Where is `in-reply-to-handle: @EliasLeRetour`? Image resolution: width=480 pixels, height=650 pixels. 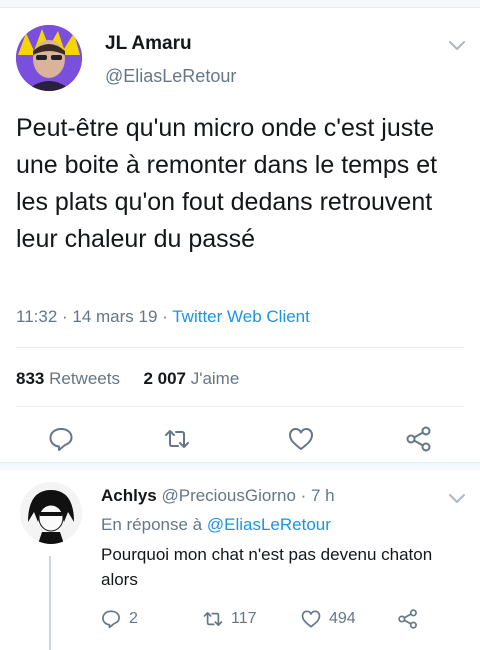
in-reply-to-handle: @EliasLeRetour is located at coordinates (269, 524).